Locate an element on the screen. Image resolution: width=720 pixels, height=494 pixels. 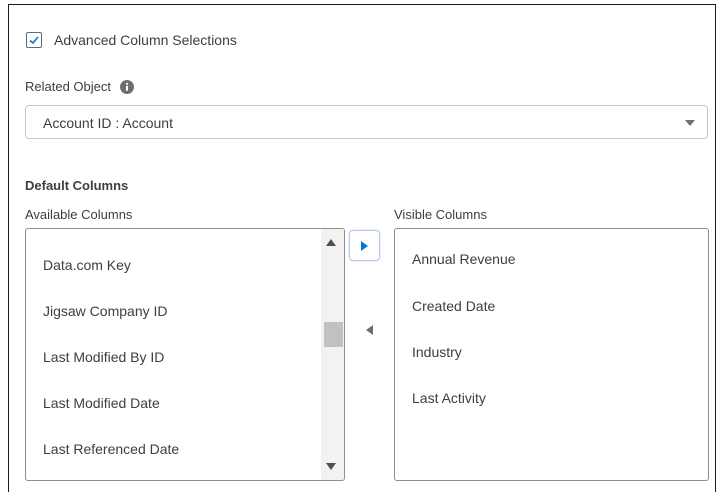
list-item: Jigsaw Company ID is located at coordinates (105, 311).